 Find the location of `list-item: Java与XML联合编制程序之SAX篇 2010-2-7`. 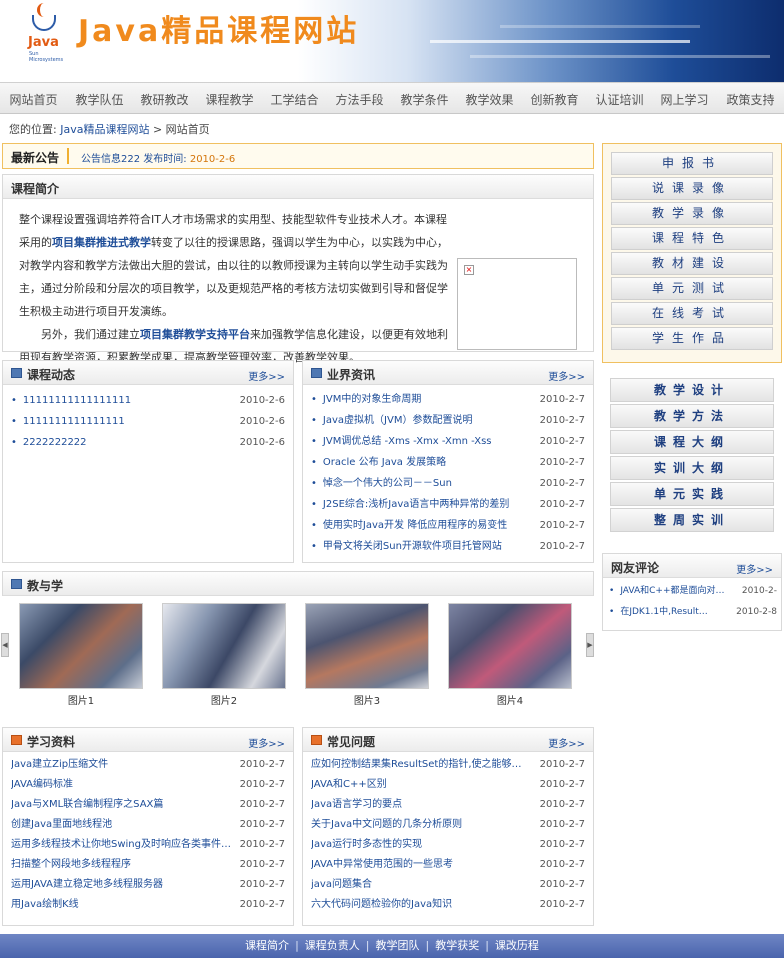

list-item: Java与XML联合编制程序之SAX篇 2010-2-7 is located at coordinates (148, 805).